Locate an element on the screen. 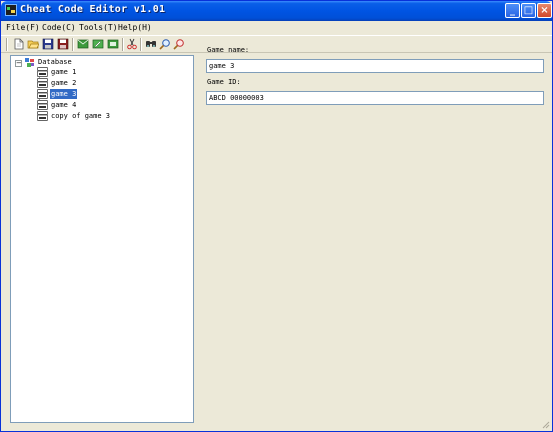 This screenshot has height=432, width=553. zoom-next-icon is located at coordinates (179, 44).